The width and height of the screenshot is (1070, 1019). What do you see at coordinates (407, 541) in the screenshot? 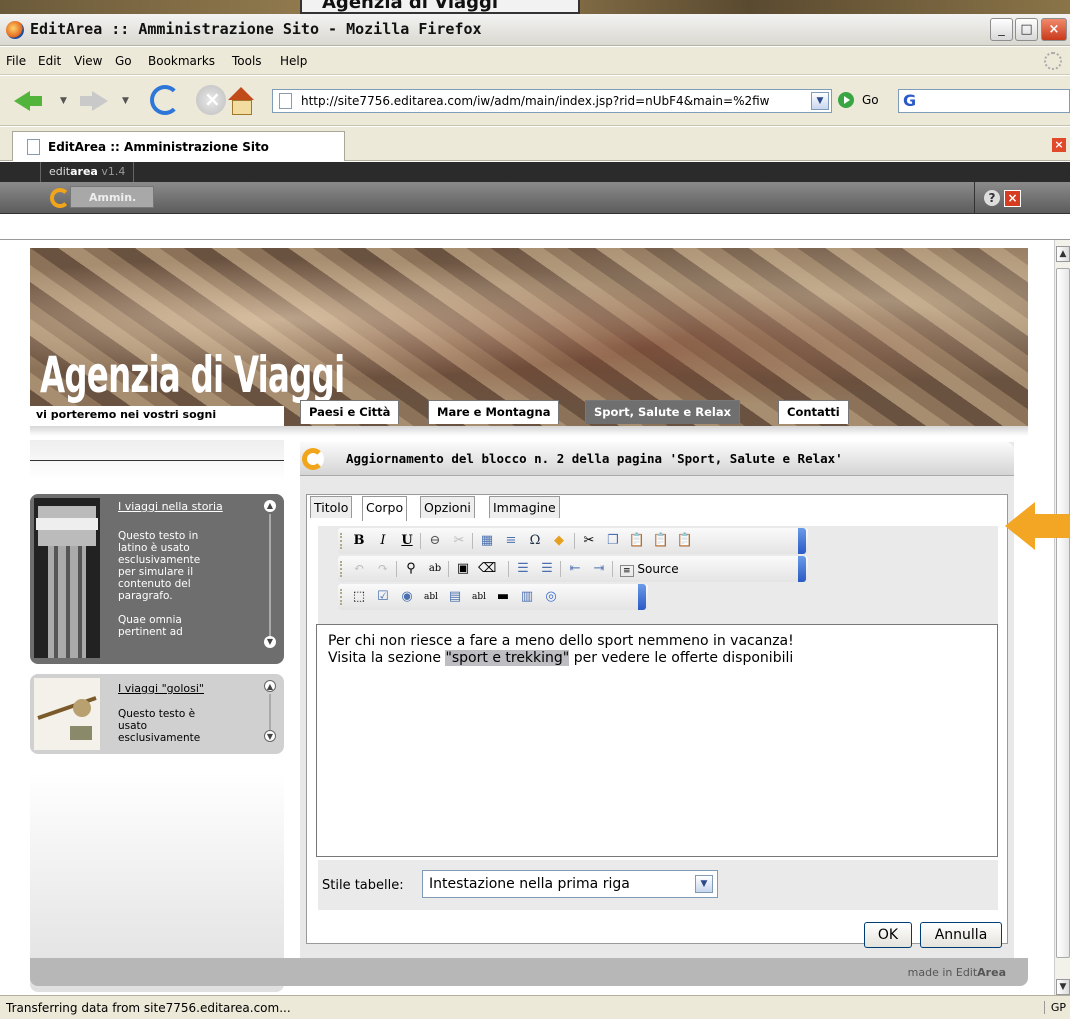
I see `underline-icon: U` at bounding box center [407, 541].